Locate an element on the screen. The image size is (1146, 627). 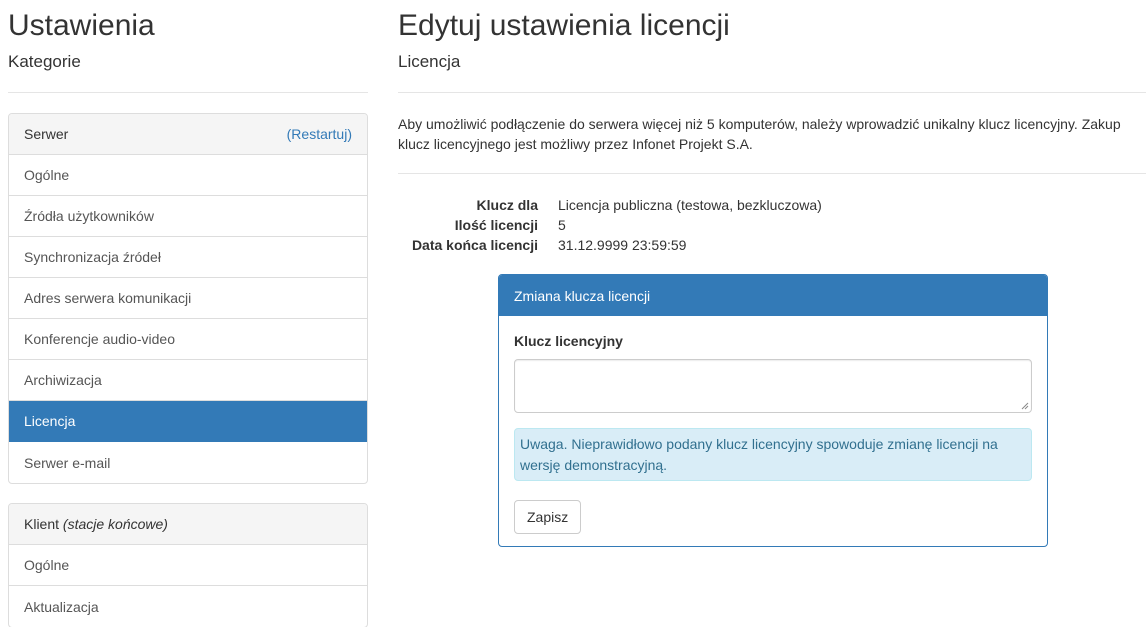
resize-handle-icon is located at coordinates (1025, 406).